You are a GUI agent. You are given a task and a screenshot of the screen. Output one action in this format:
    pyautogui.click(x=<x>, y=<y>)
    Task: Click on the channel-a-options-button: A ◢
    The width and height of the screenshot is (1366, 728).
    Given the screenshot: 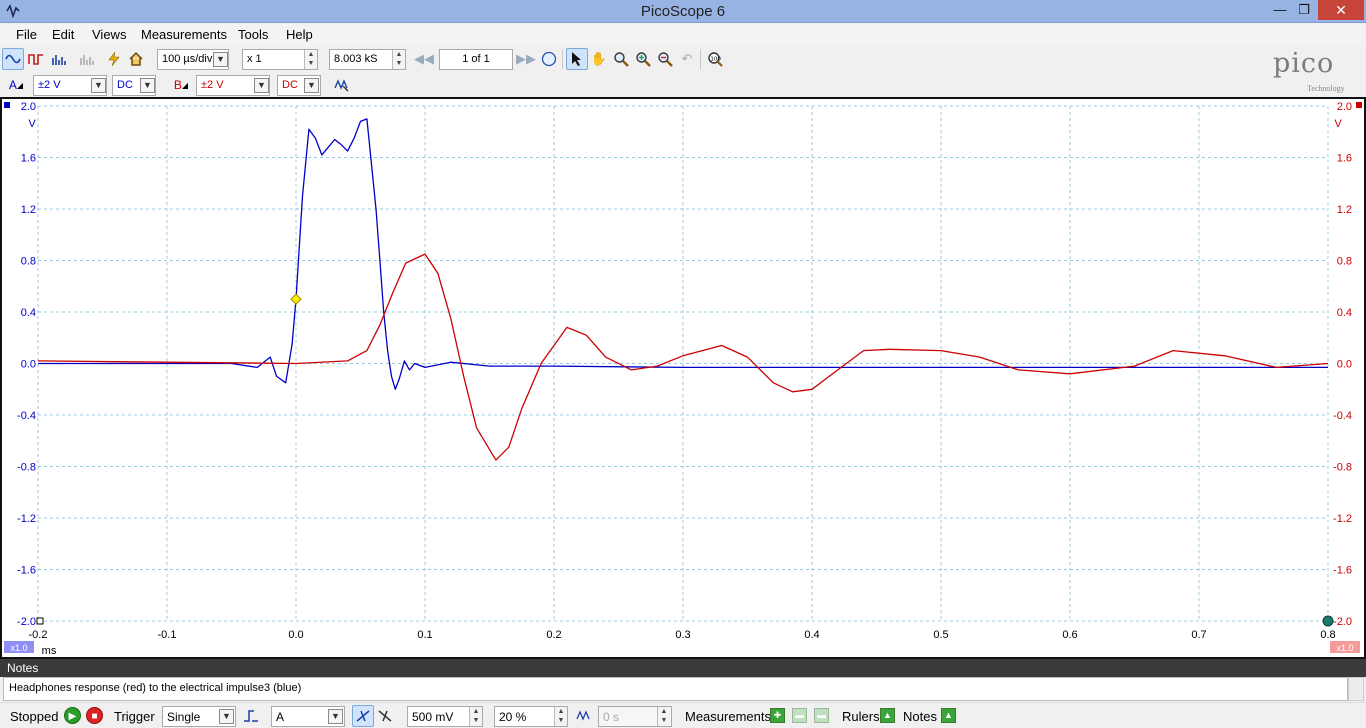 What is the action you would take?
    pyautogui.click(x=16, y=85)
    